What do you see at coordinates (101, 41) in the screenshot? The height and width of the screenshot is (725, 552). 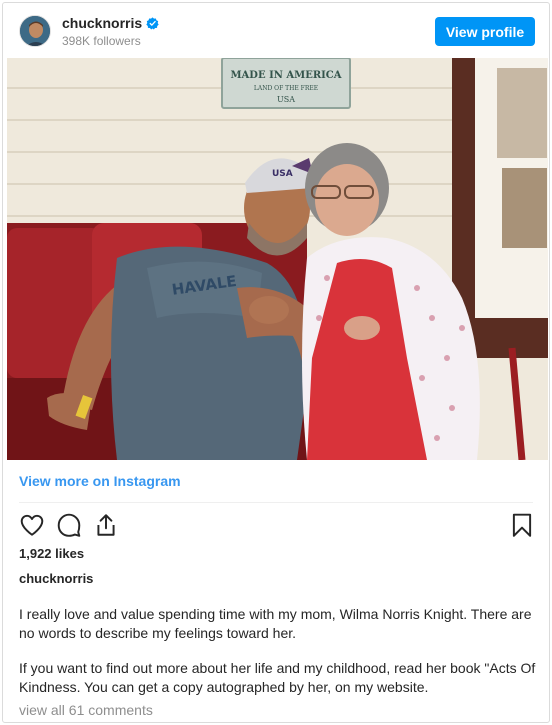 I see `followers-count: 398K followers` at bounding box center [101, 41].